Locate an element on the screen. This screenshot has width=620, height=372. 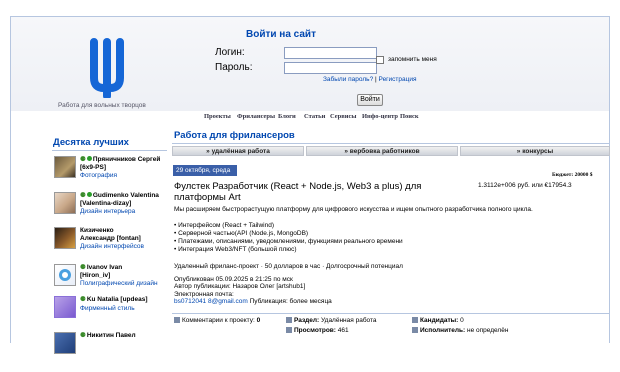
user-specialty: Дизайн интерьера is located at coordinates (108, 211).